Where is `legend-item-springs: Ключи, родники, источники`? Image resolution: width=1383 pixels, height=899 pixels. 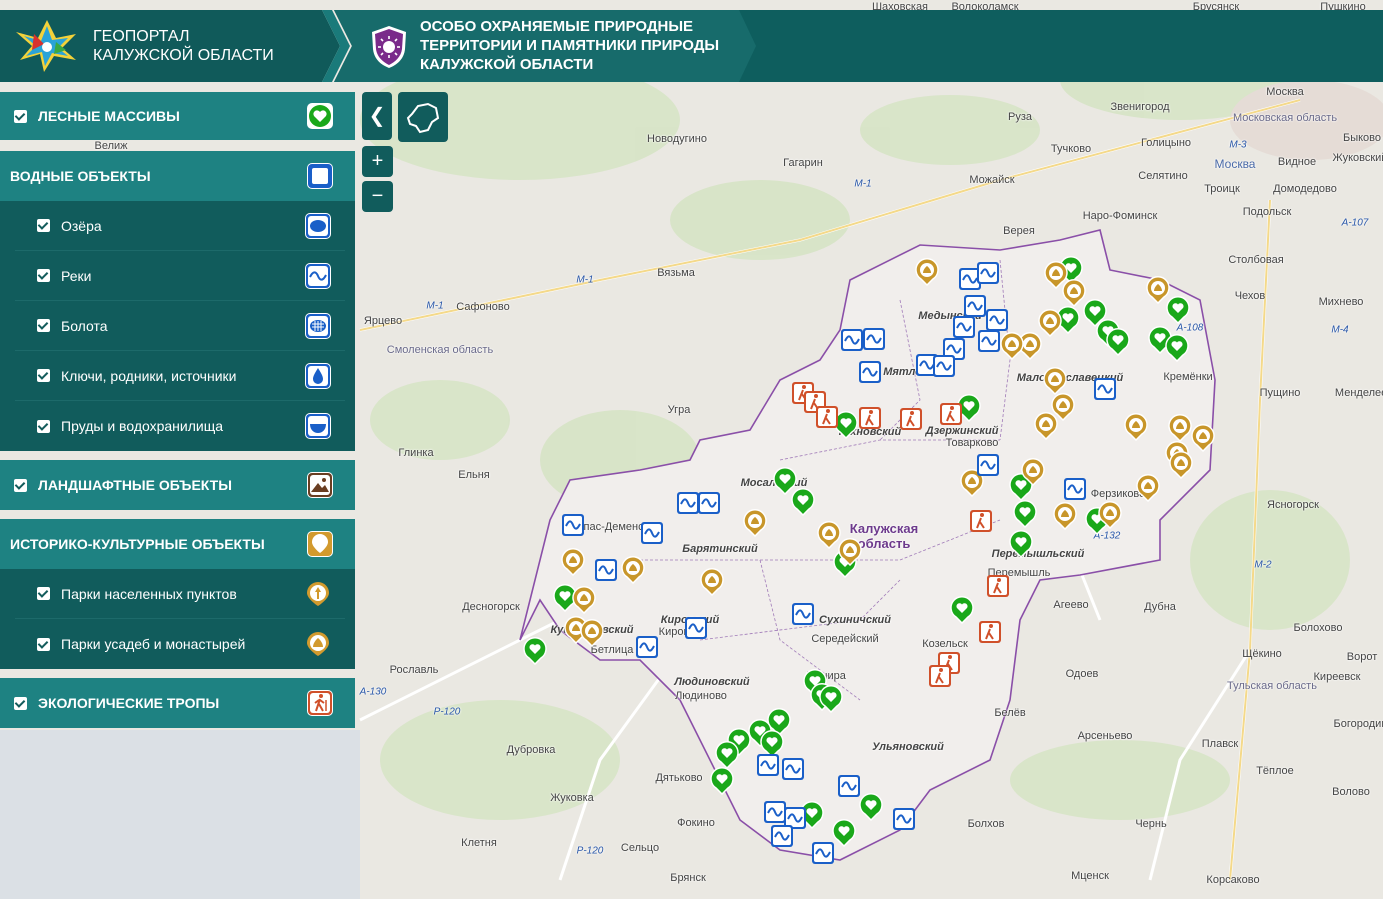 legend-item-springs: Ключи, родники, источники is located at coordinates (180, 376).